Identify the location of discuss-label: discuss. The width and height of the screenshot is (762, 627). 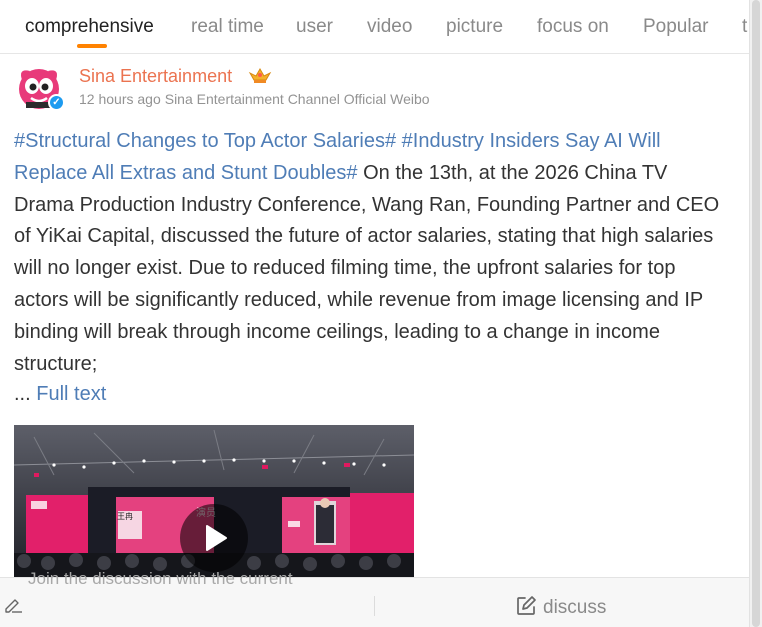
(575, 607).